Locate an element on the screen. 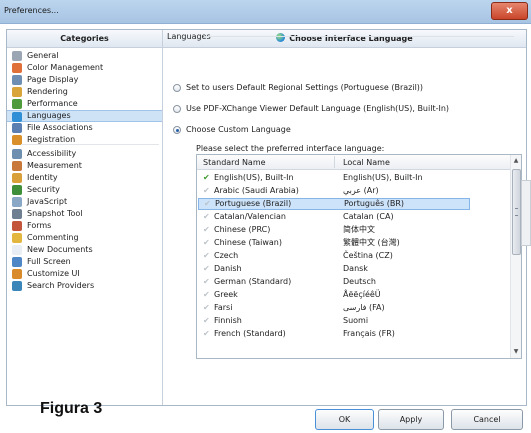  sidebar-item-label: General is located at coordinates (43, 55).